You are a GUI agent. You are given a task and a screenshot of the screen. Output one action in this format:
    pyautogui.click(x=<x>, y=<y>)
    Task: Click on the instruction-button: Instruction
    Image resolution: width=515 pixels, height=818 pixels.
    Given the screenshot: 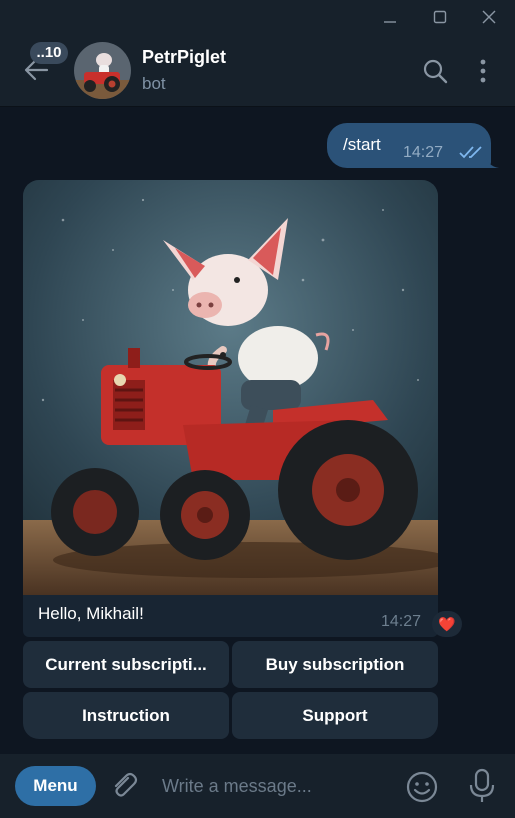 What is the action you would take?
    pyautogui.click(x=126, y=715)
    